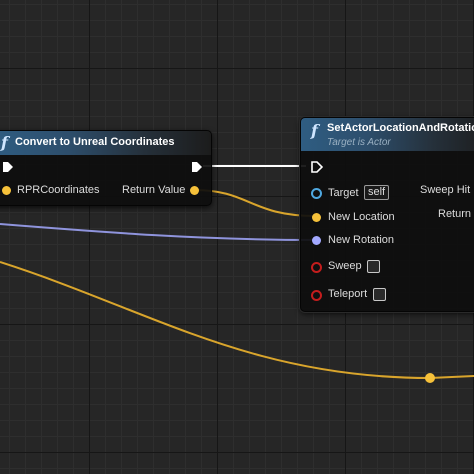  What do you see at coordinates (316, 240) in the screenshot?
I see `new-rotation-pin` at bounding box center [316, 240].